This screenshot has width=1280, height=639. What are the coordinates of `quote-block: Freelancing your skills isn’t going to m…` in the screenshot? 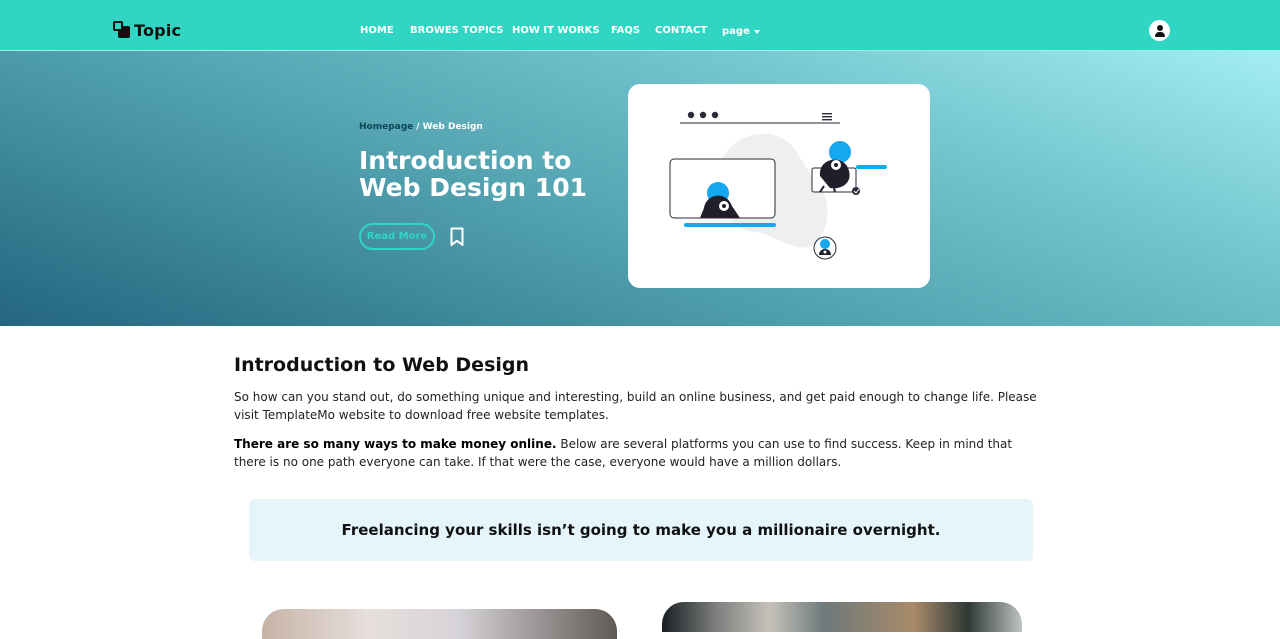 It's located at (641, 530).